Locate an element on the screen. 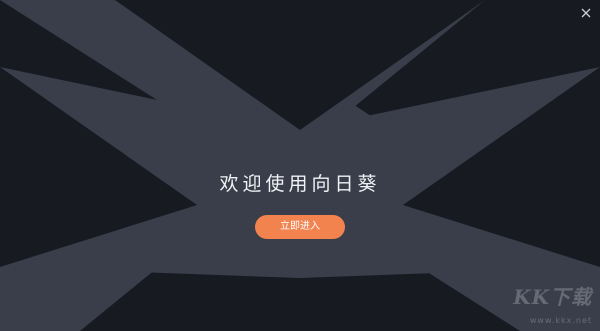 Image resolution: width=600 pixels, height=331 pixels. watermark-main-text: KK下载 is located at coordinates (552, 297).